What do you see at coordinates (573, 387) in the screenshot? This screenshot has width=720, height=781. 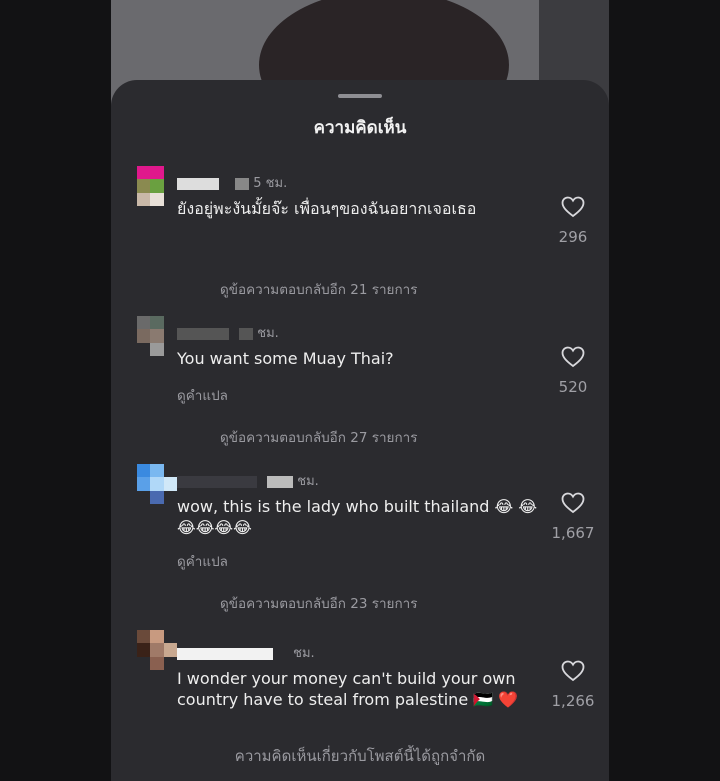 I see `like-count: 520` at bounding box center [573, 387].